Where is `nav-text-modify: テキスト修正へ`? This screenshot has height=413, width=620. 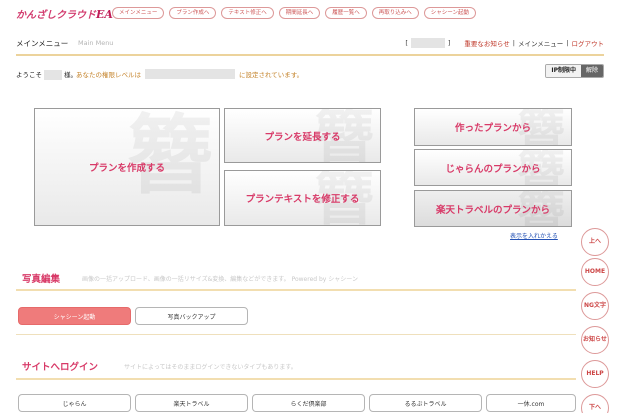 nav-text-modify: テキスト修正へ is located at coordinates (247, 13).